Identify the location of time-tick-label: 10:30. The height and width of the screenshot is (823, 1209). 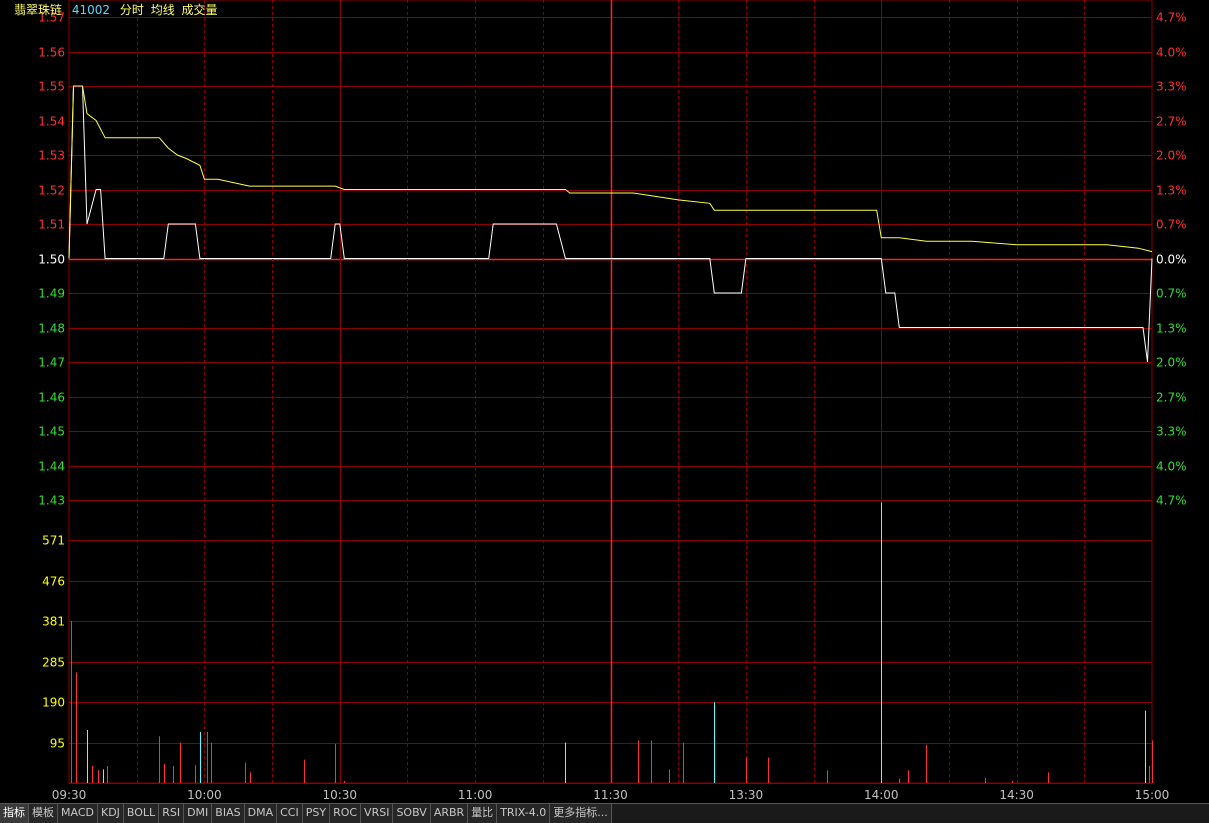
(339, 795).